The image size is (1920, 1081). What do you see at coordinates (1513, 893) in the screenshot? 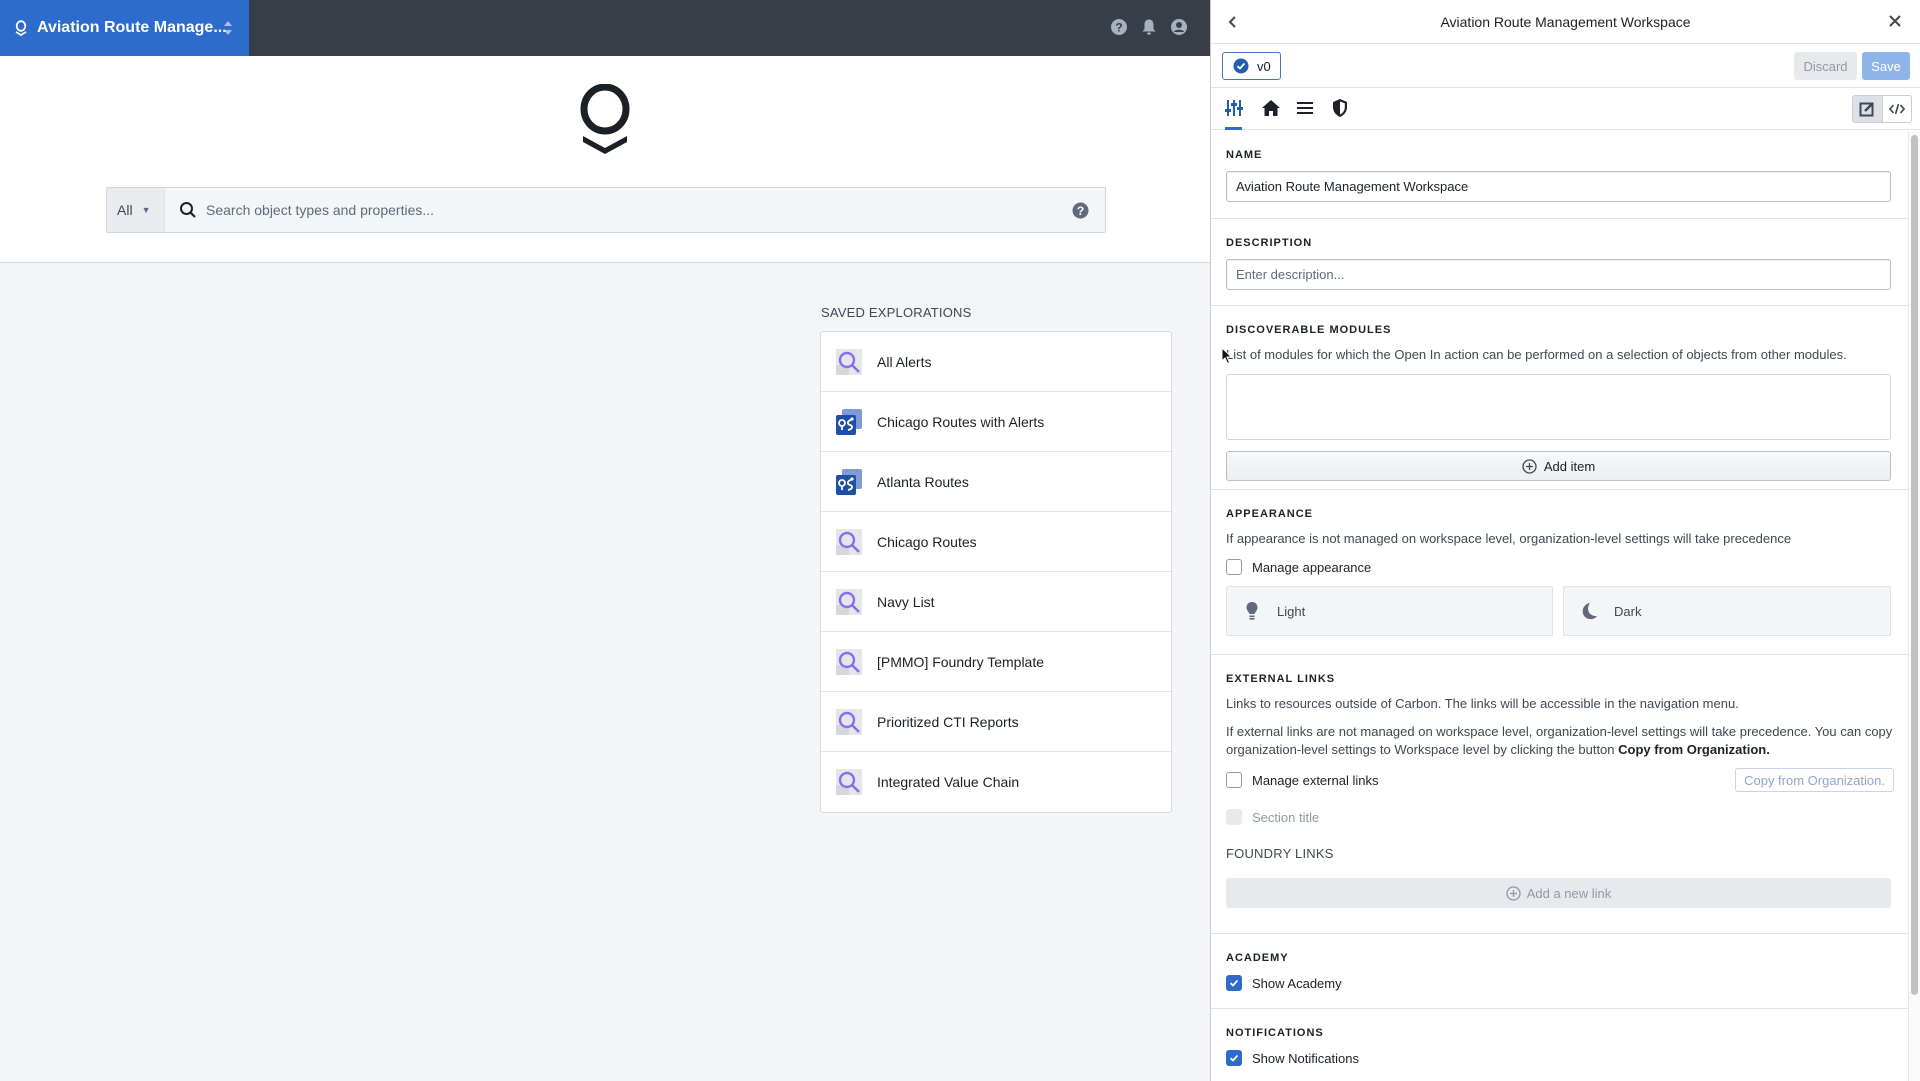
I see `plus-circle-icon` at bounding box center [1513, 893].